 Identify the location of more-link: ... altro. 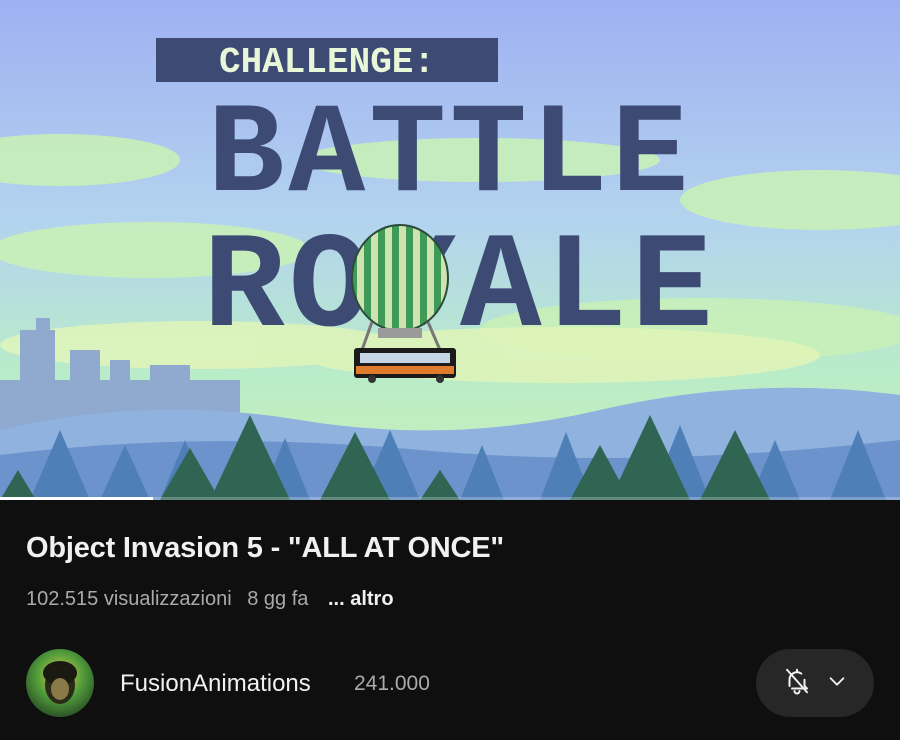
(361, 599).